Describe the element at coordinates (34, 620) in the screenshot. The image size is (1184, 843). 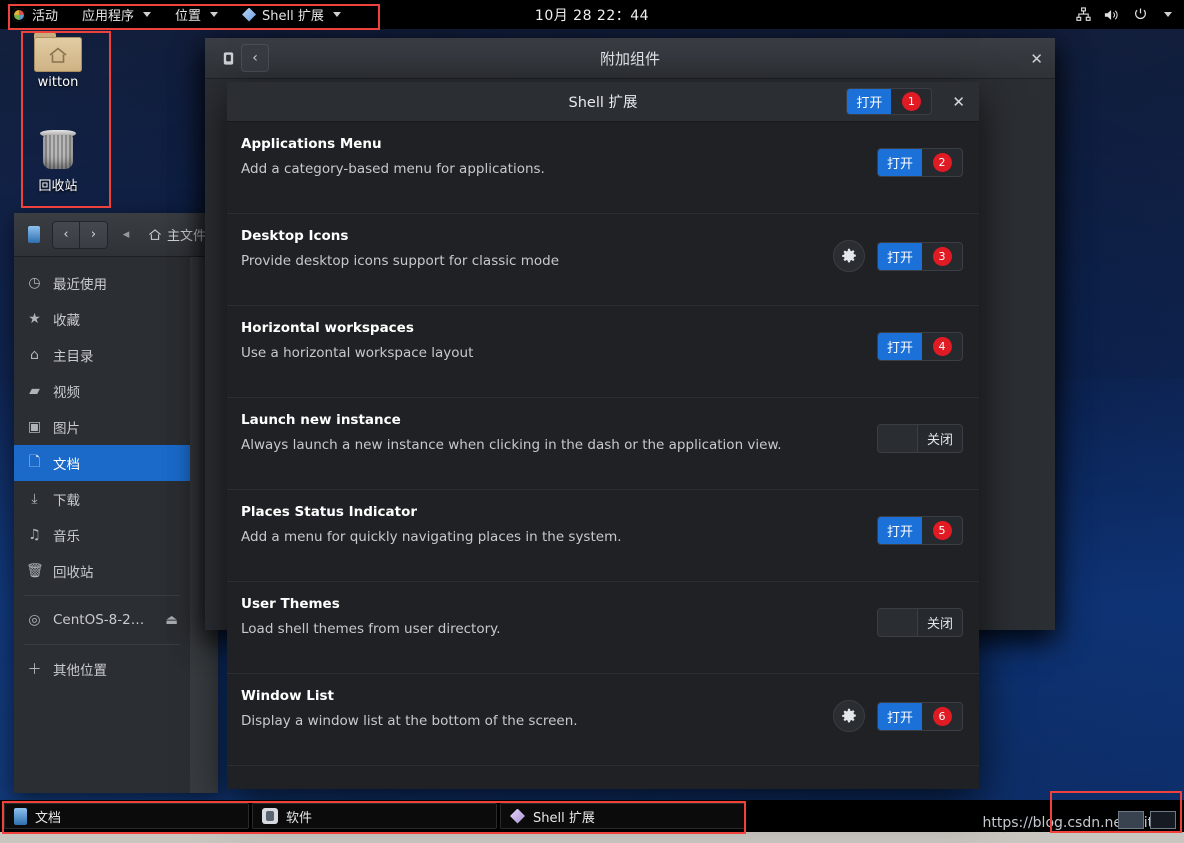
I see `disc-icon: ◎` at that location.